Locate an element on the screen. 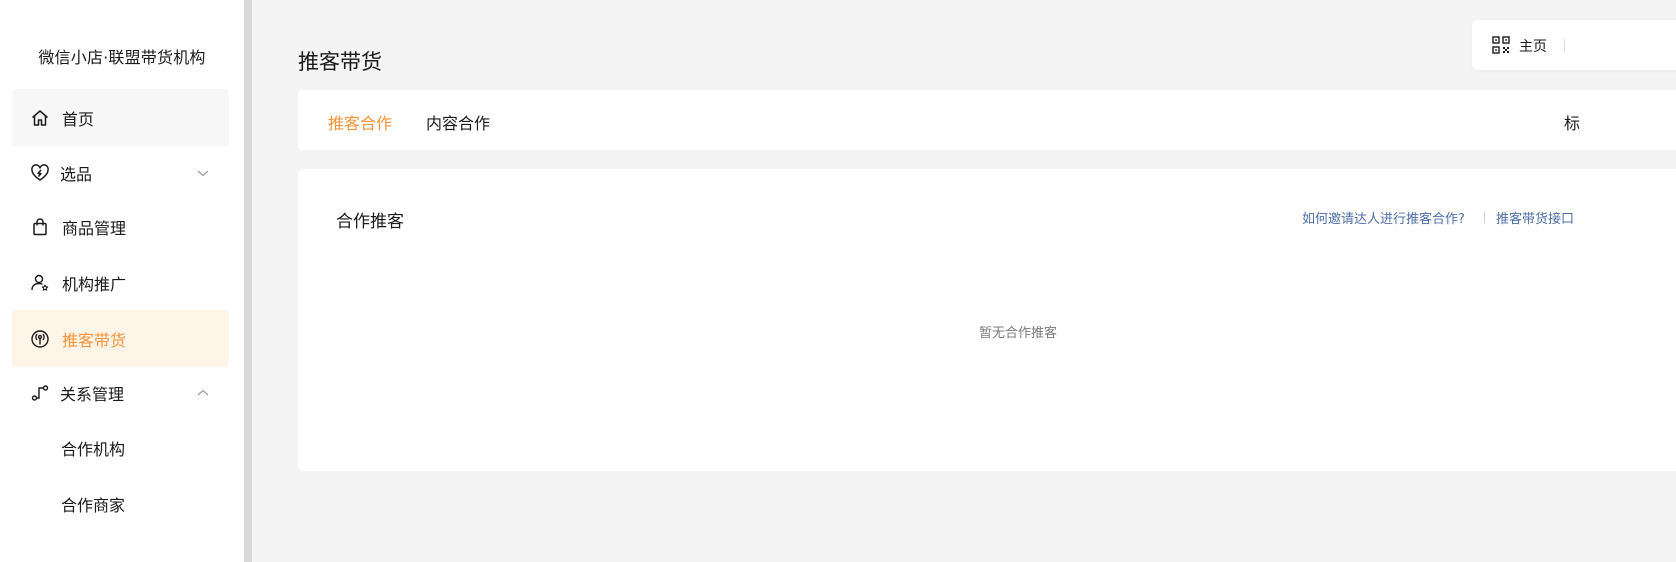  shopping-bag-icon is located at coordinates (40, 227).